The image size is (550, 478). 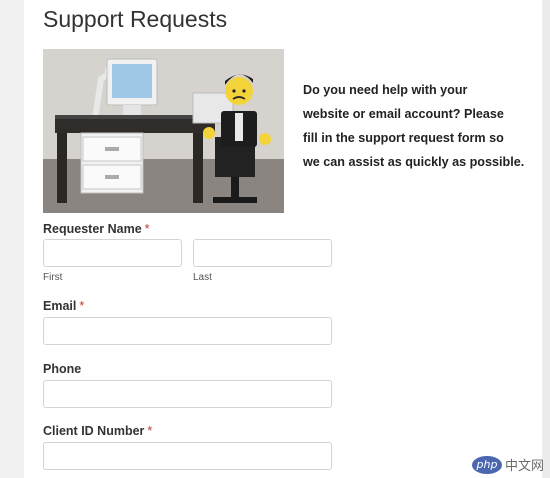 I want to click on email-label: Email *, so click(x=63, y=306).